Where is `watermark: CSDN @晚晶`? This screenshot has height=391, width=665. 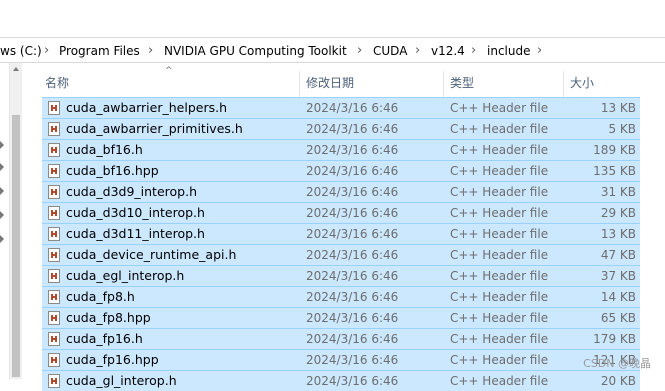
watermark: CSDN @晚晶 is located at coordinates (617, 363).